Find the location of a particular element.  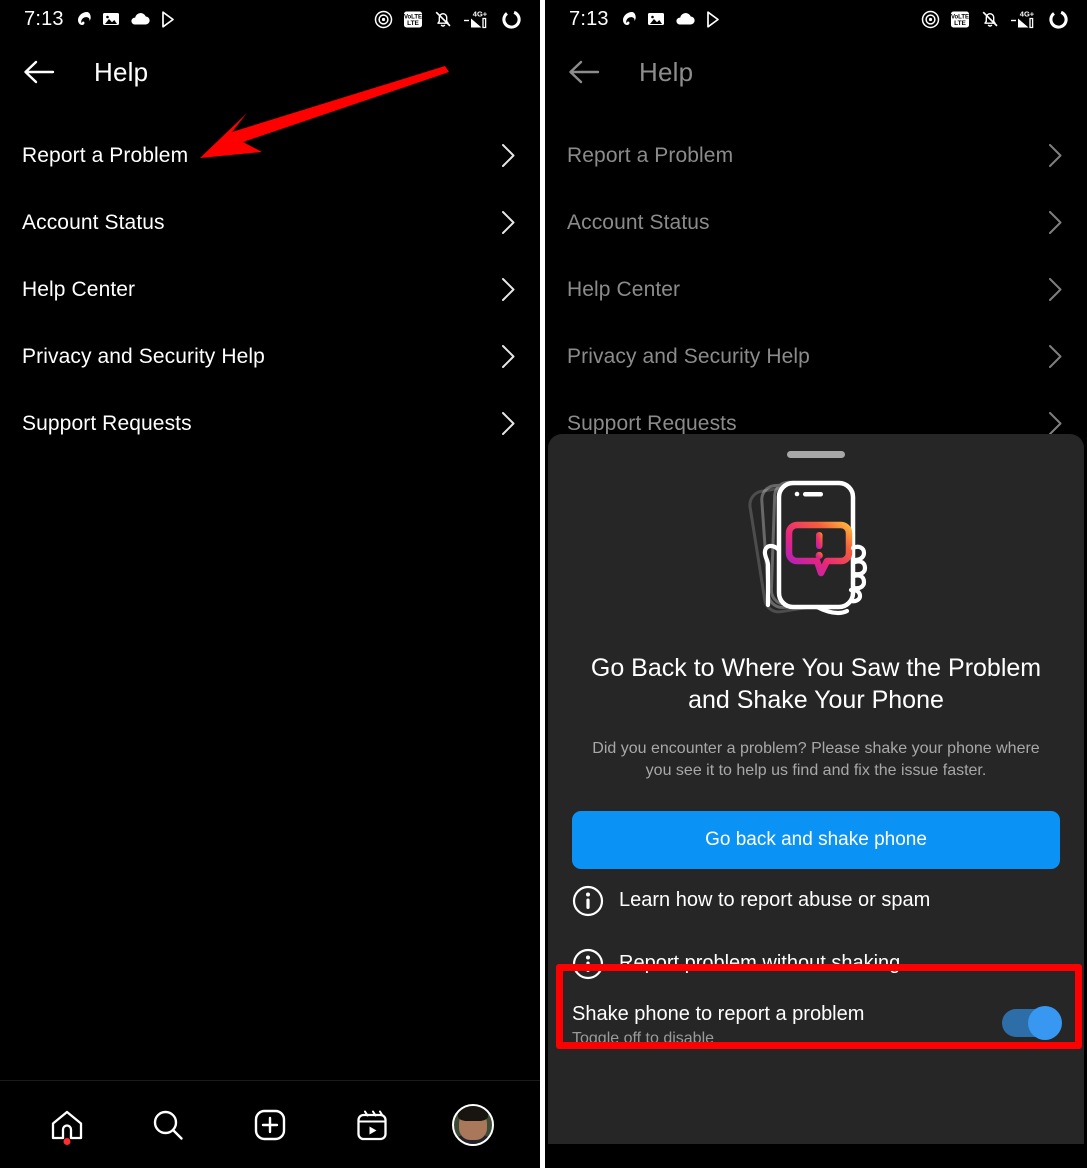

option-label: Report problem without shaking is located at coordinates (760, 963).